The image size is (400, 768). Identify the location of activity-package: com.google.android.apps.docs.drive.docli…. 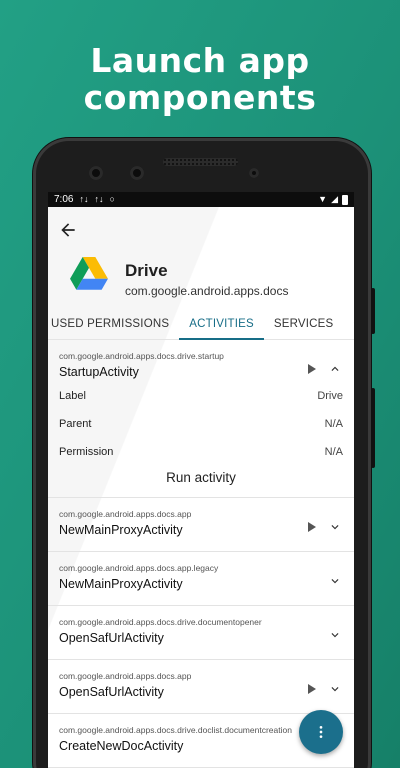
(175, 730).